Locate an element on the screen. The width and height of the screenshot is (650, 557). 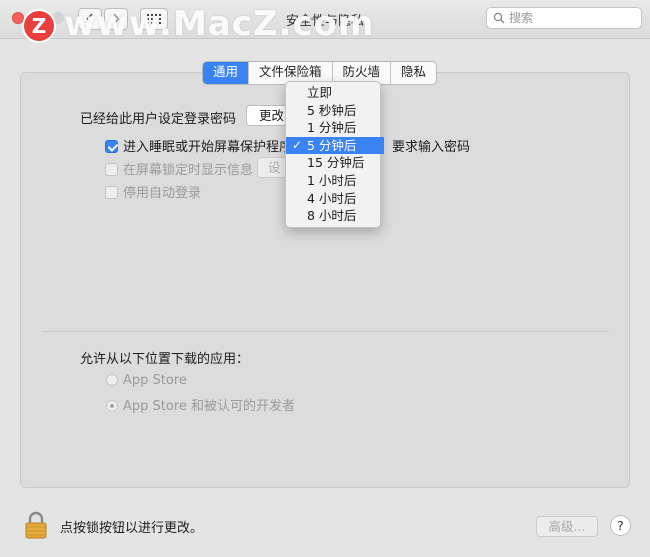
tab-general: 通用 is located at coordinates (226, 73).